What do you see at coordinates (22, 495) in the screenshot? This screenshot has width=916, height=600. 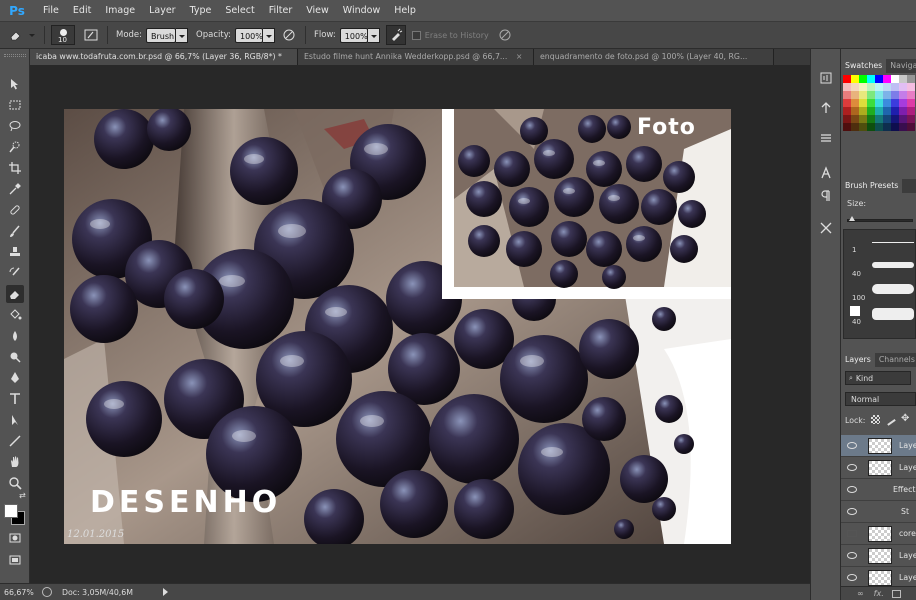 I see `swap-colors-icon: ⇄` at bounding box center [22, 495].